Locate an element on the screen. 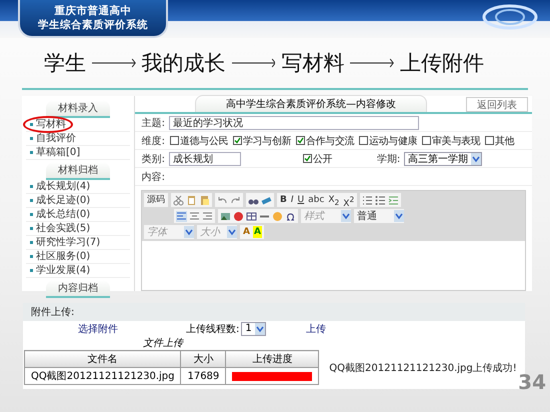 The height and width of the screenshot is (412, 550). table-icon is located at coordinates (251, 216).